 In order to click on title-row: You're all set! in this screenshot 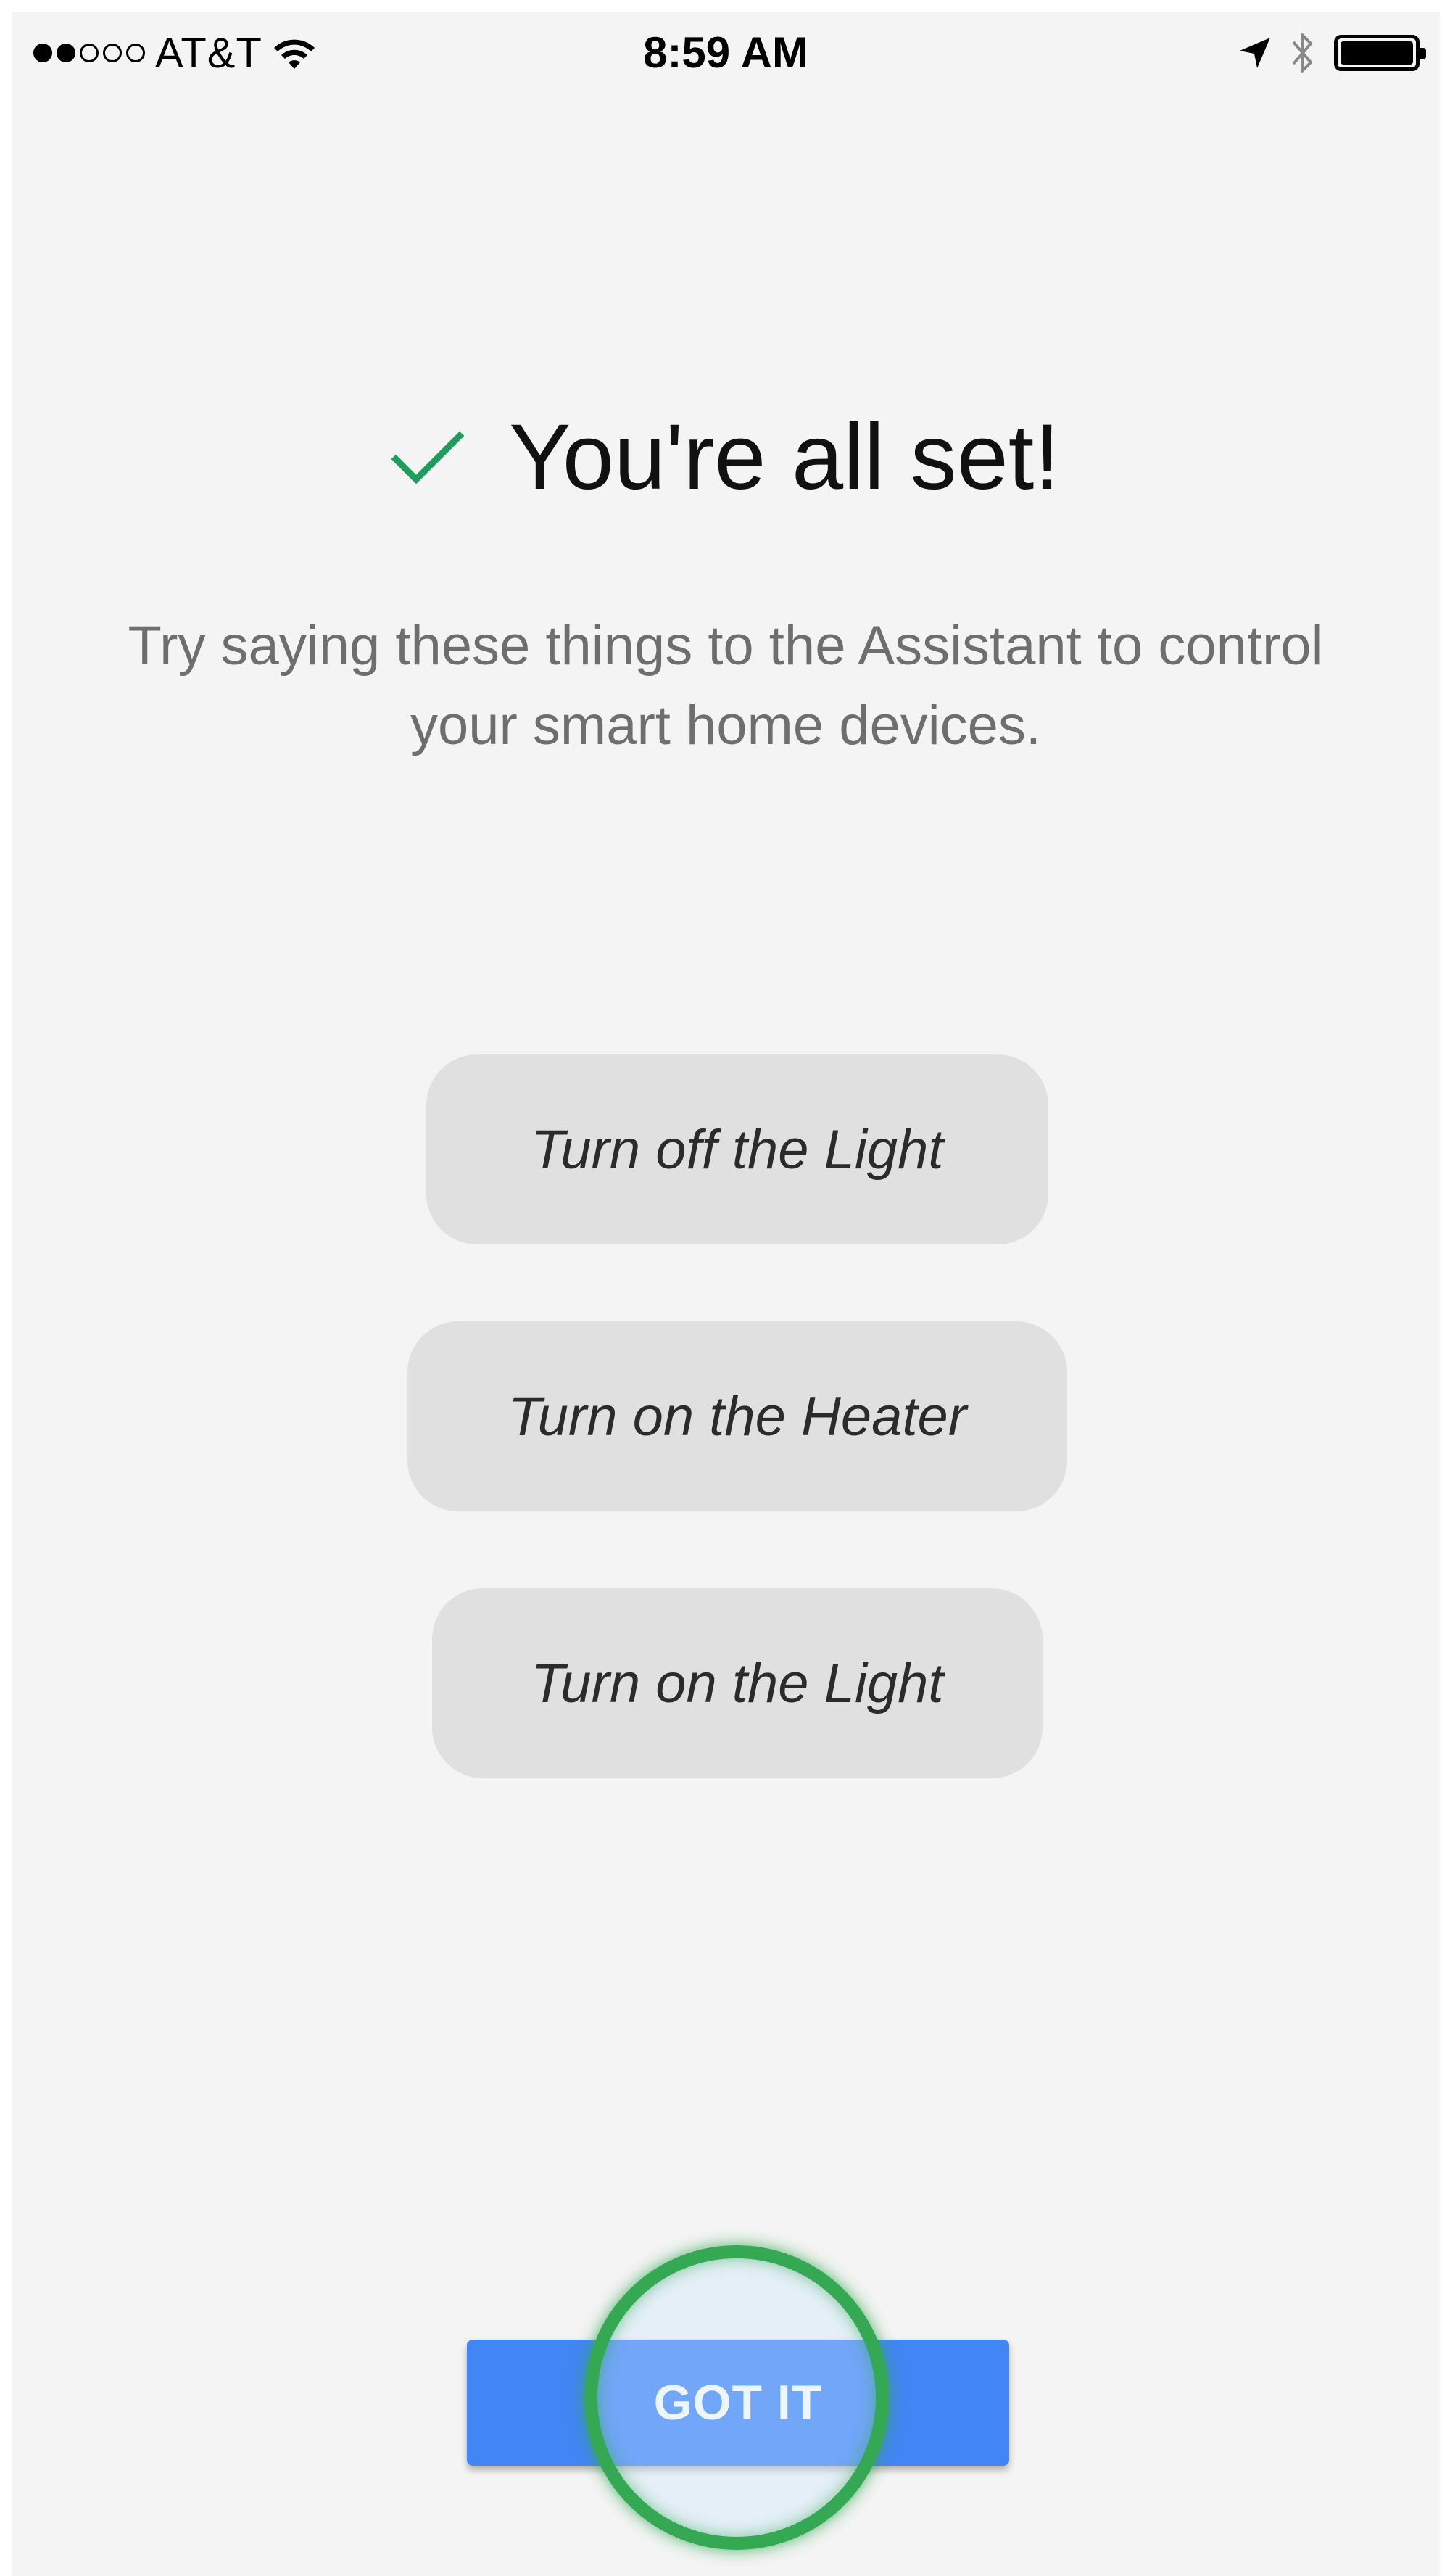, I will do `click(726, 457)`.